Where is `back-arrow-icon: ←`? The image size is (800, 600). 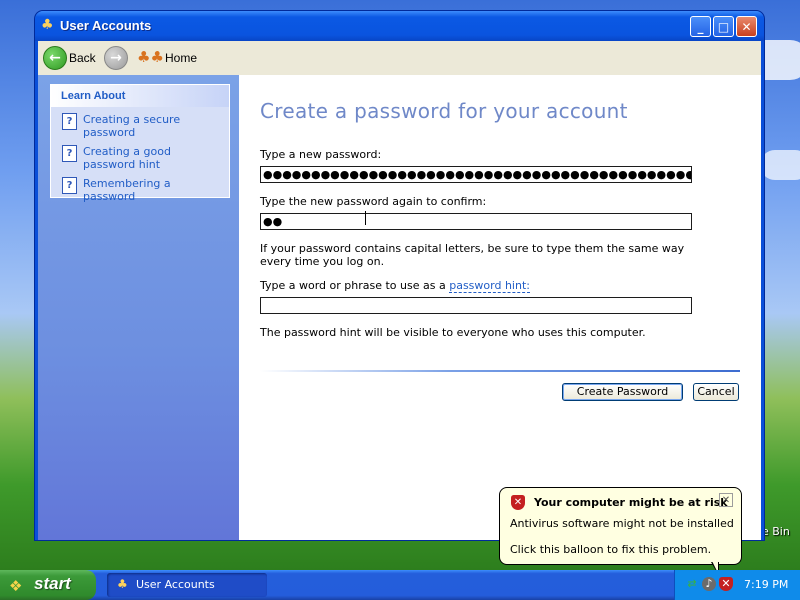 back-arrow-icon: ← is located at coordinates (55, 58).